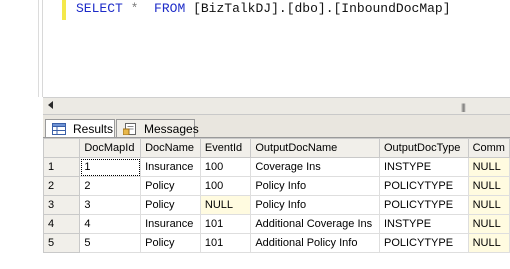  Describe the element at coordinates (315, 243) in the screenshot. I see `cell-outputdocname: Additional Policy Info` at that location.